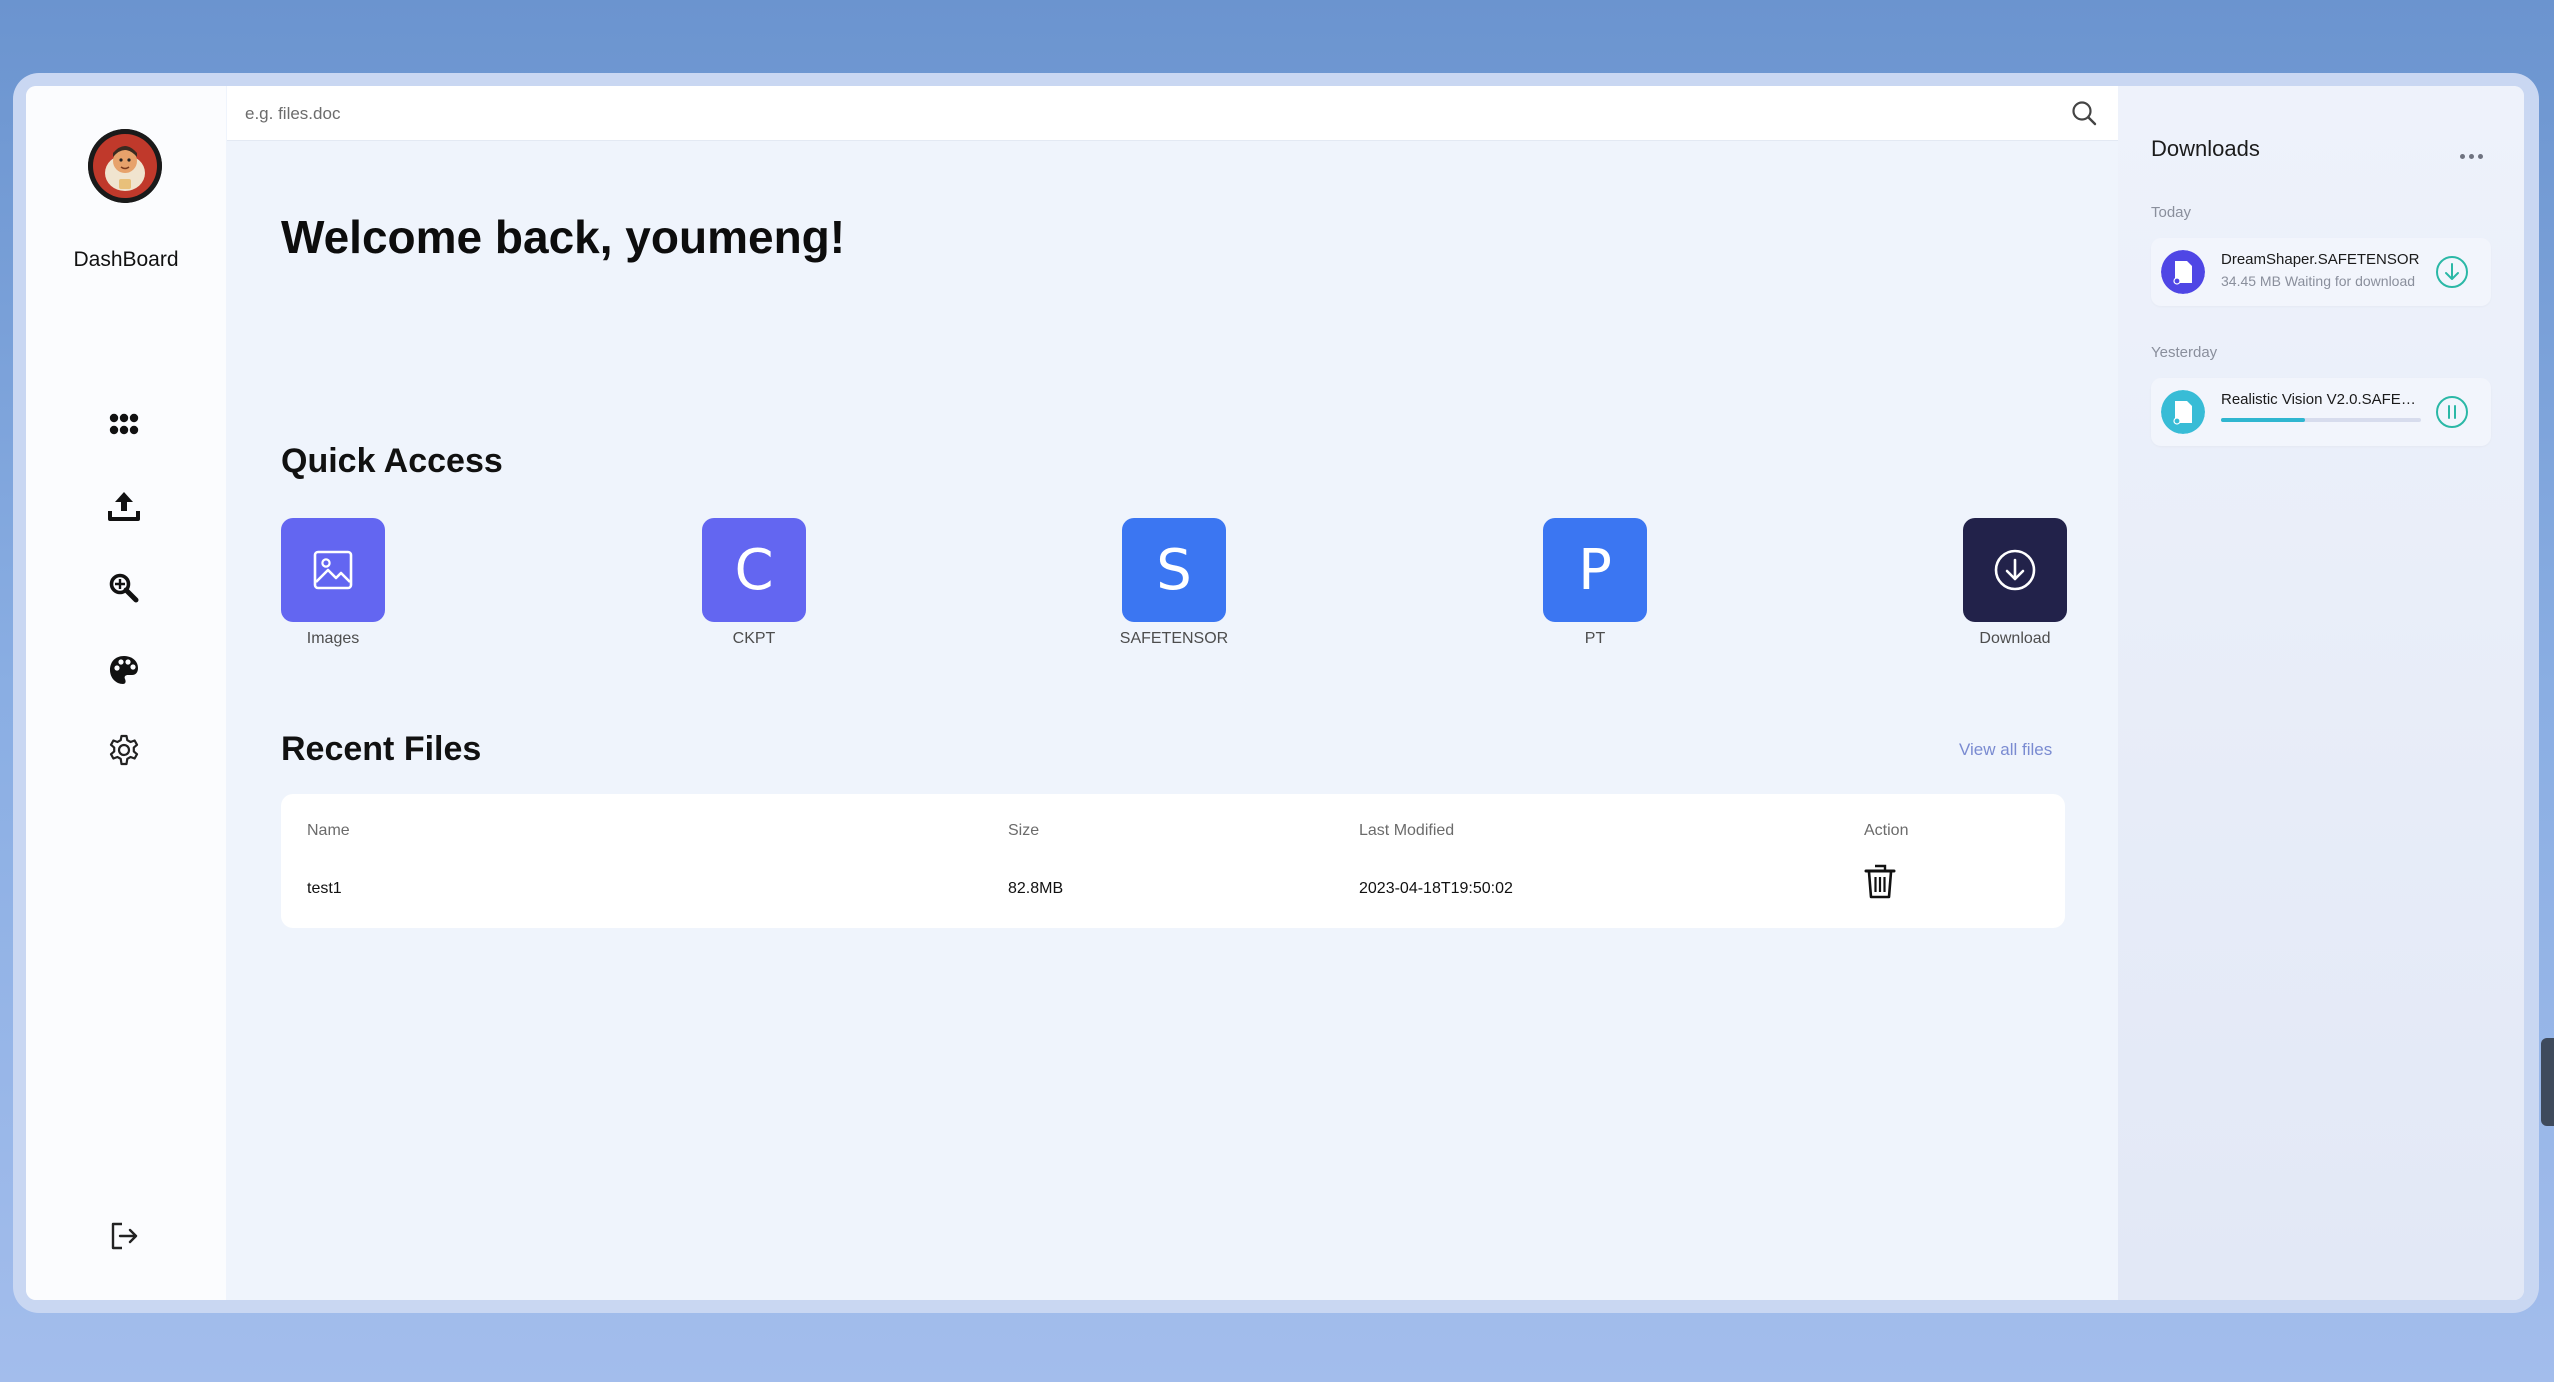 The image size is (2554, 1382). I want to click on quick-access-tile: S, so click(1174, 570).